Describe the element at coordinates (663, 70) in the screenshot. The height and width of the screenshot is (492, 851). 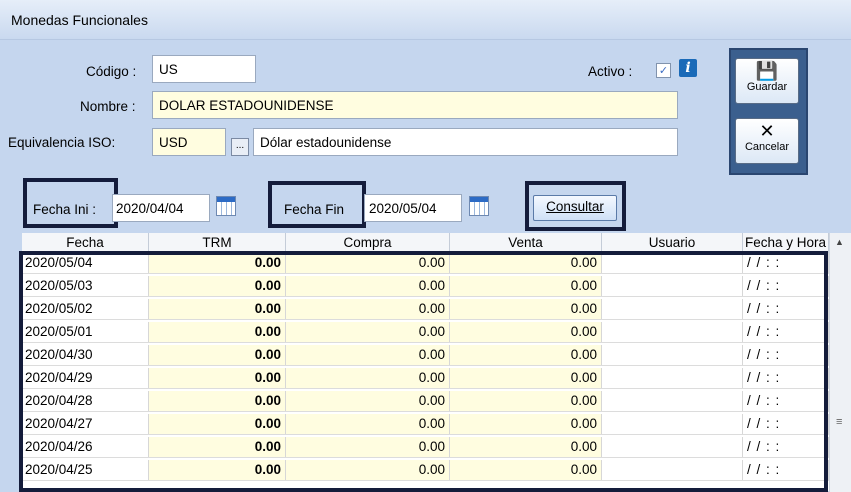
I see `activo-checkbox: ✓` at that location.